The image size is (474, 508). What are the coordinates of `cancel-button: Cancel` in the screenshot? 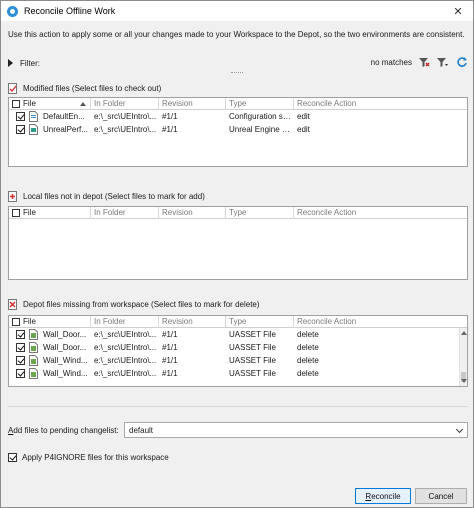 It's located at (441, 496).